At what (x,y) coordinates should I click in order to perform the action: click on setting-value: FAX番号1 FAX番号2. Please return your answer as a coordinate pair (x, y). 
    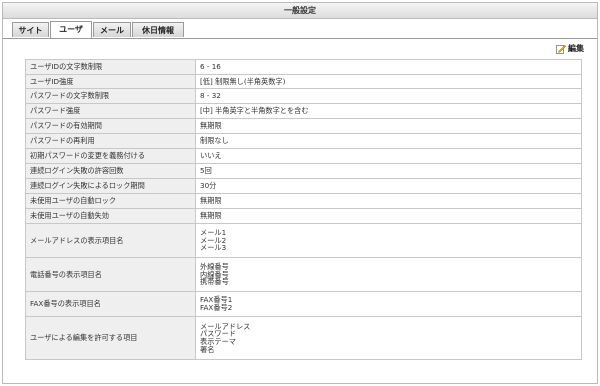
    Looking at the image, I should click on (388, 304).